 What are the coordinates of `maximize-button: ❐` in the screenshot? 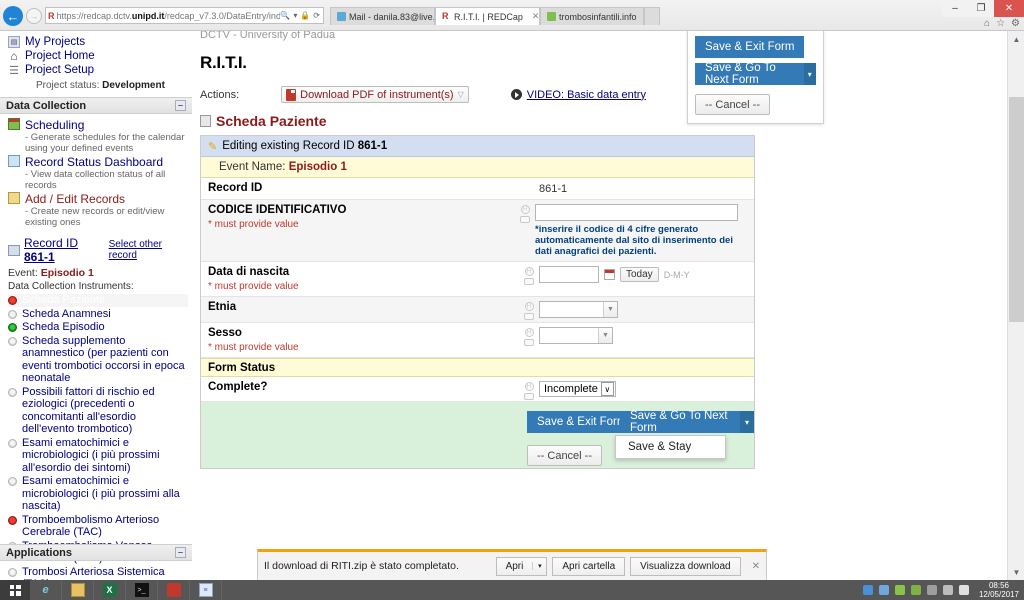 It's located at (981, 8).